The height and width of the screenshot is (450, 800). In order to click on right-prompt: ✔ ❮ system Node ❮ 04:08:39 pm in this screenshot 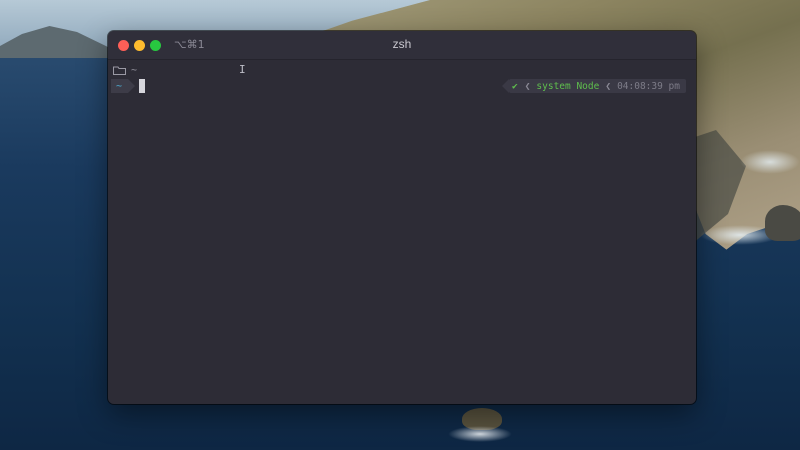, I will do `click(593, 86)`.